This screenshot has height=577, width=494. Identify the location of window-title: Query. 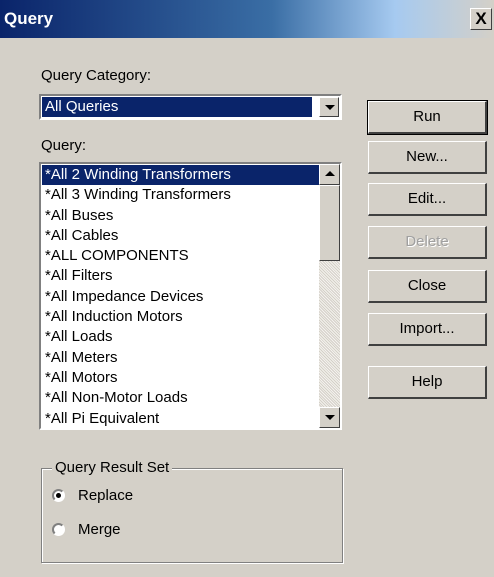
(29, 18).